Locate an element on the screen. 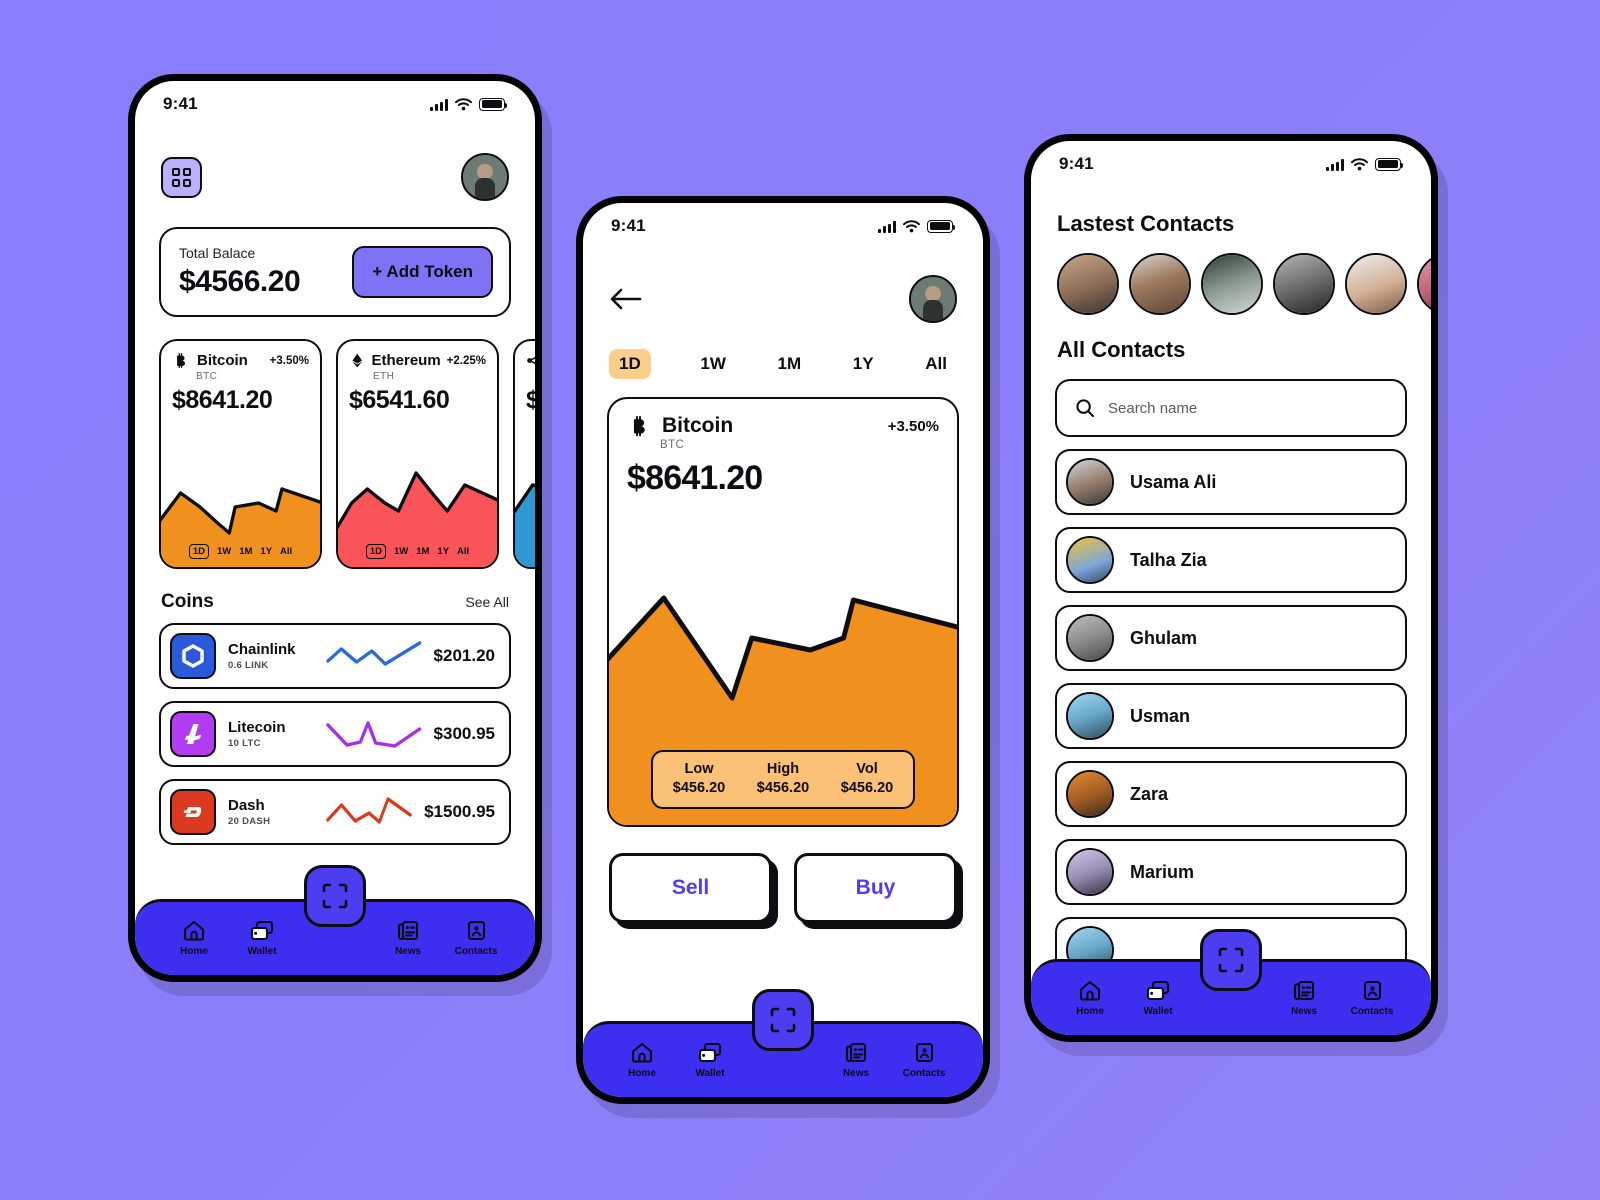 This screenshot has height=1200, width=1600. nav-label: Home is located at coordinates (1090, 1011).